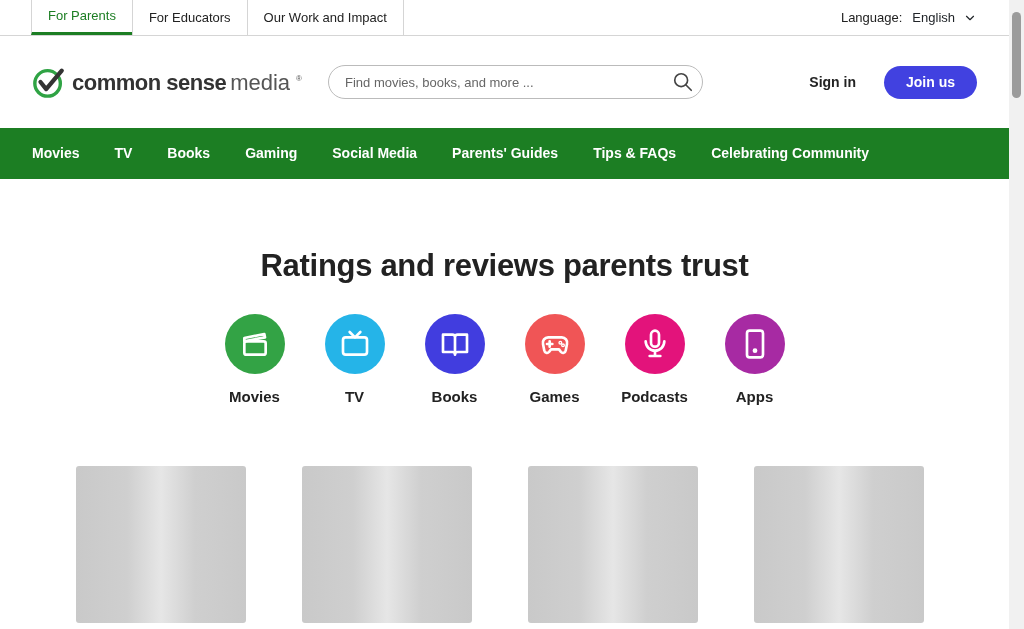  I want to click on nav-link: Social Media, so click(375, 153).